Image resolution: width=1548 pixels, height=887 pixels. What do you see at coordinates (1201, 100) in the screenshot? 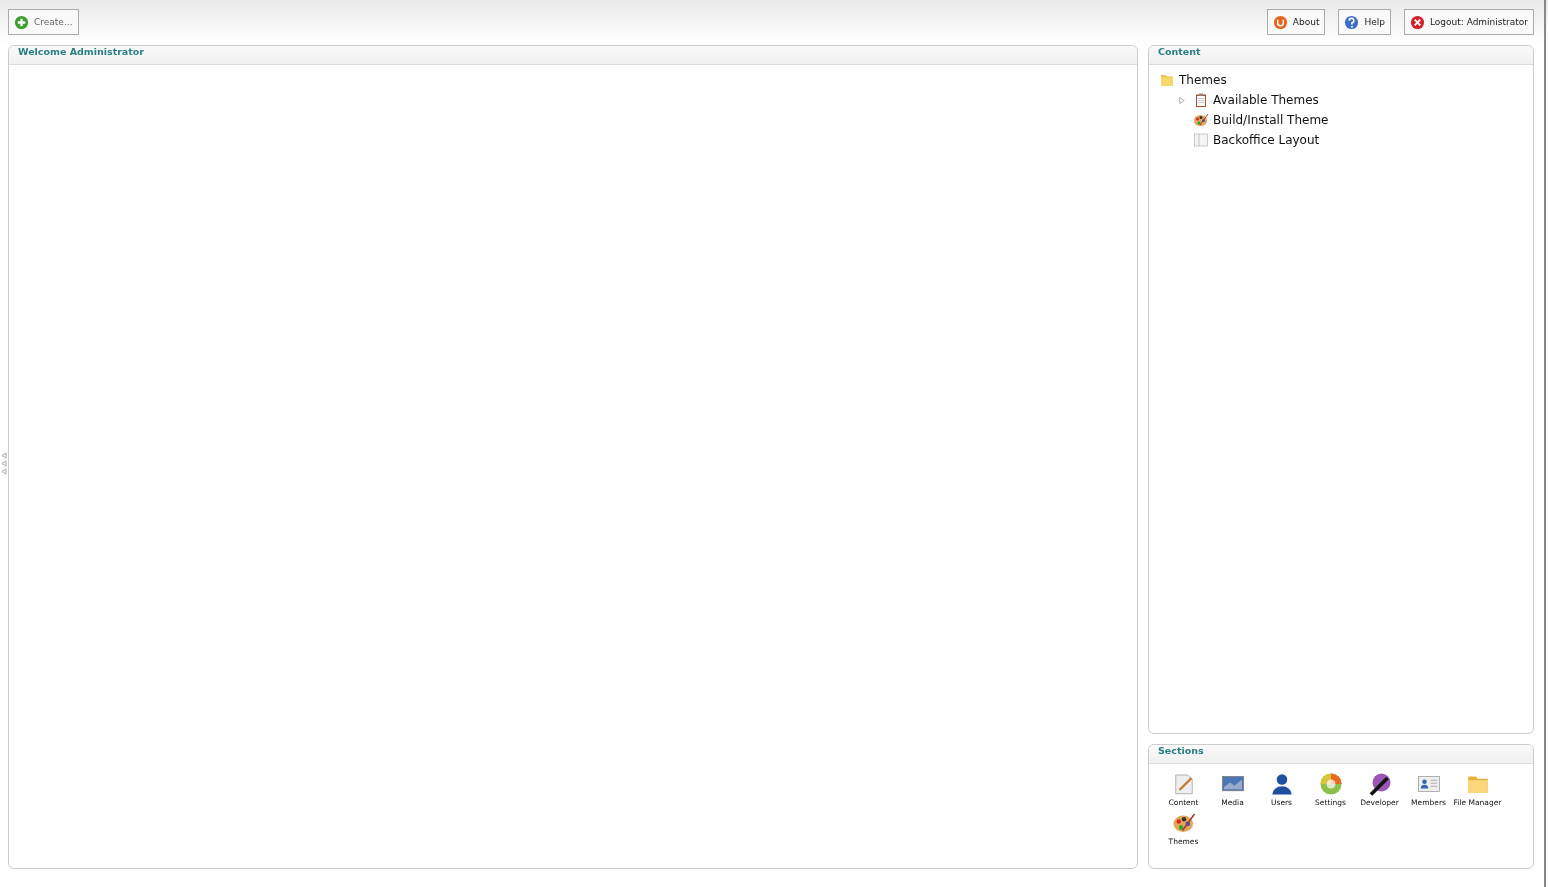
I see `clipboard-icon` at bounding box center [1201, 100].